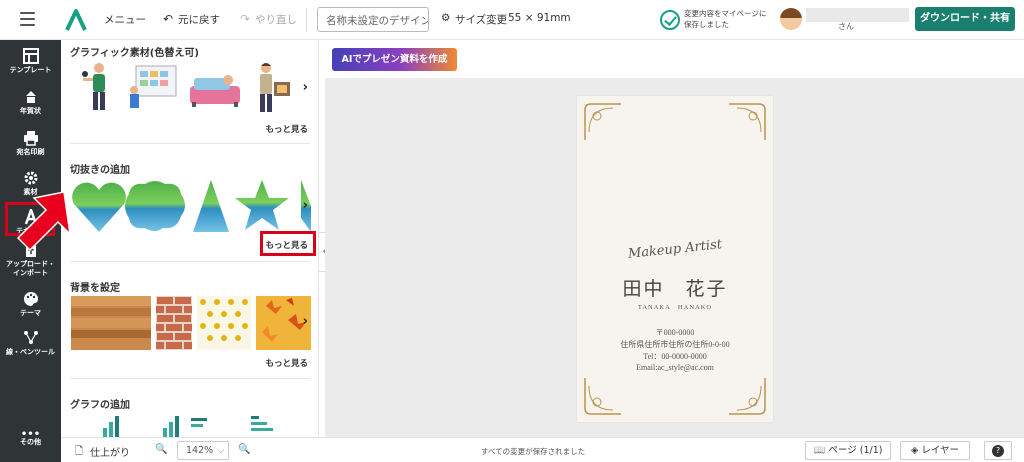  I want to click on avatar, so click(791, 19).